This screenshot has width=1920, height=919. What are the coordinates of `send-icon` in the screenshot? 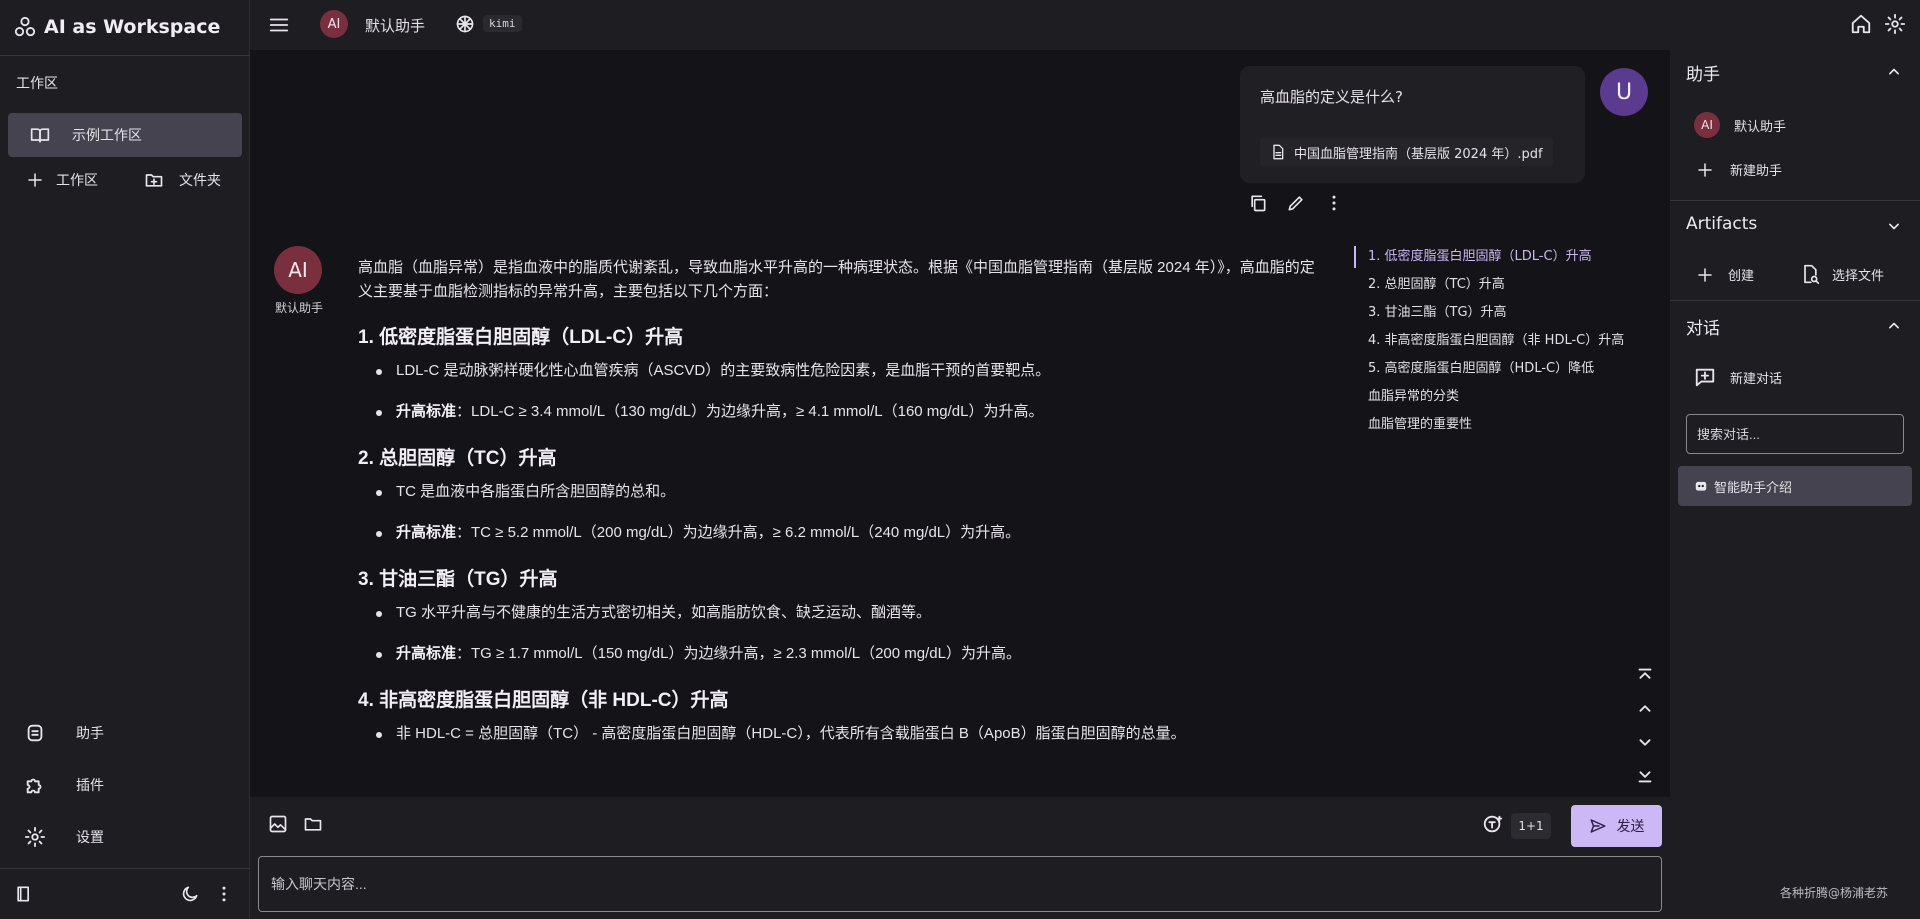 It's located at (1598, 826).